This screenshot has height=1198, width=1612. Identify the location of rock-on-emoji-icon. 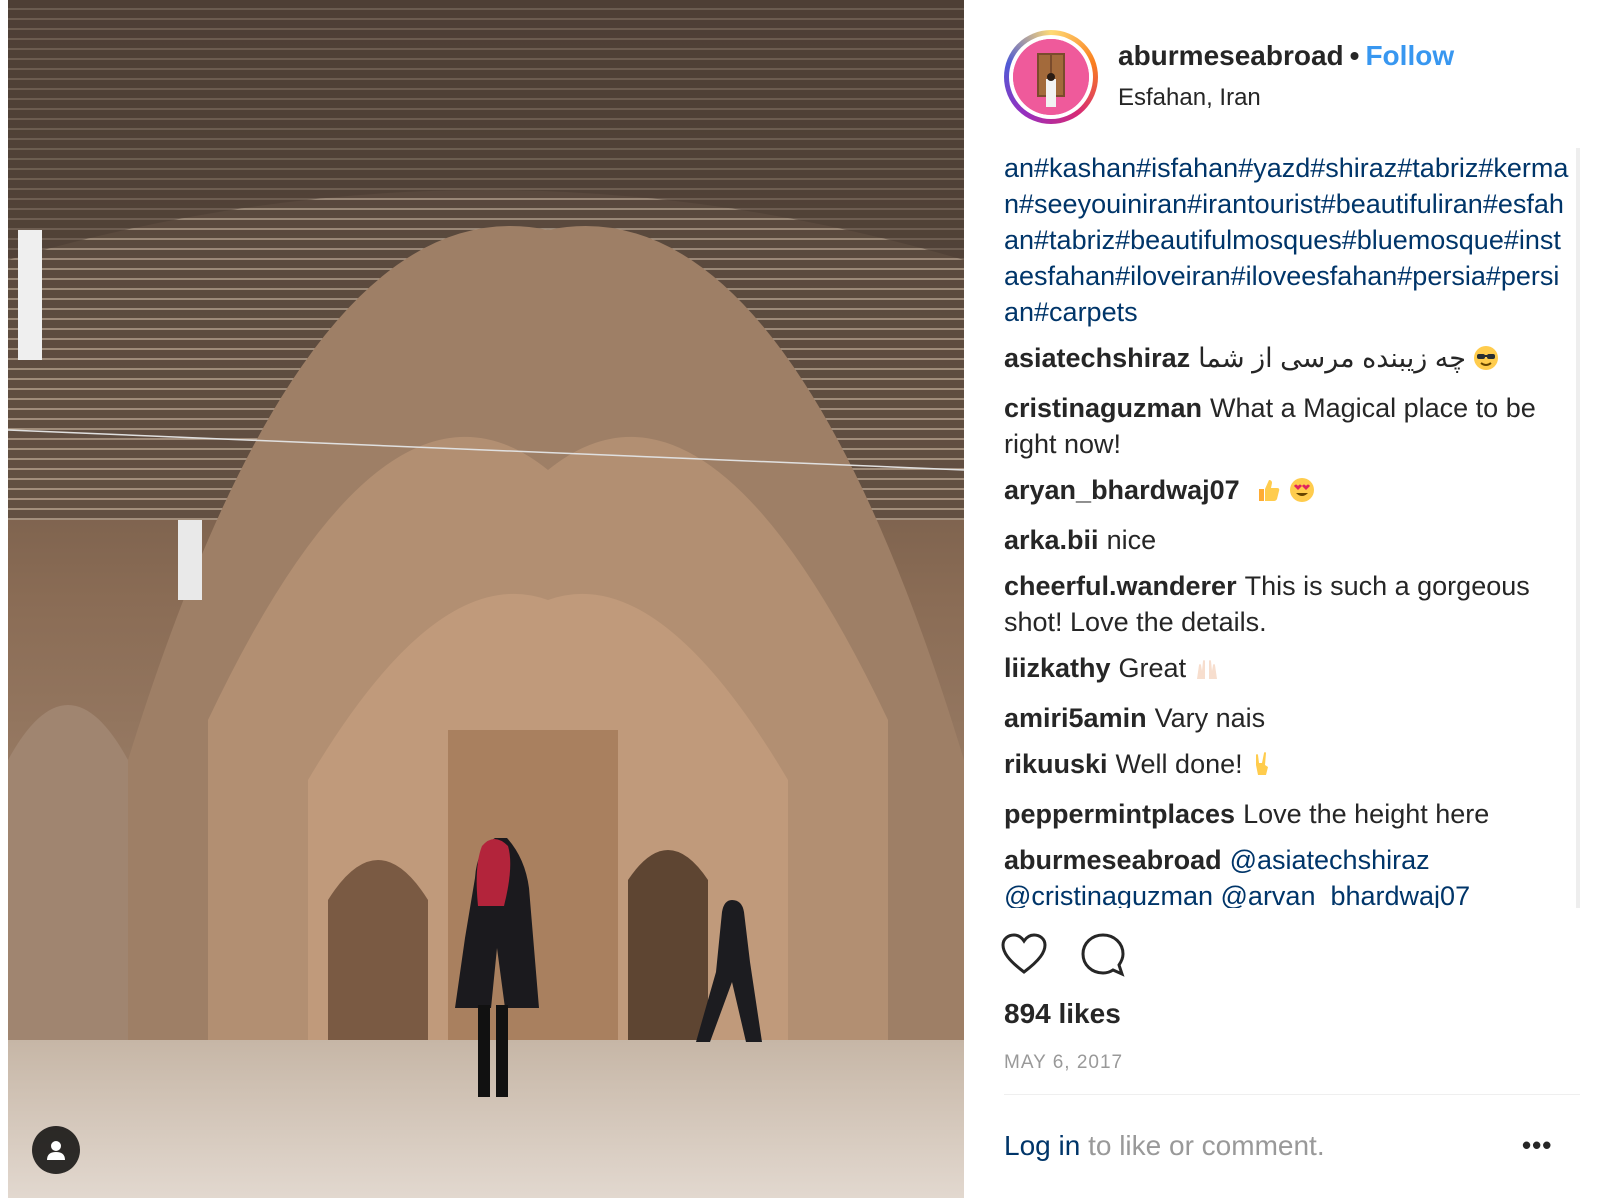
(1263, 768).